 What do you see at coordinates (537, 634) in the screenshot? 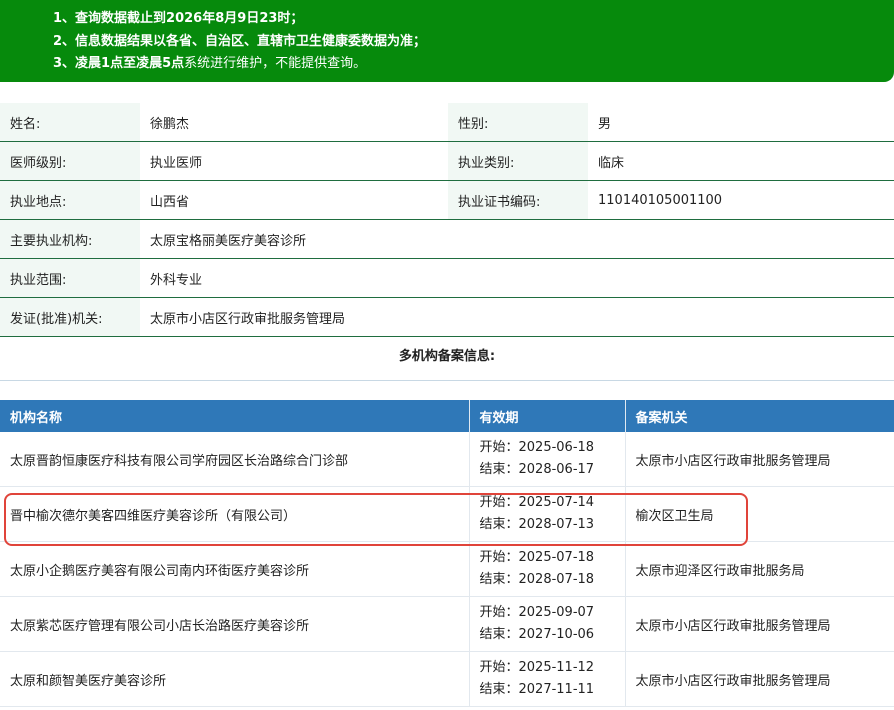
I see `validity-end: 结束：2027-10-06` at bounding box center [537, 634].